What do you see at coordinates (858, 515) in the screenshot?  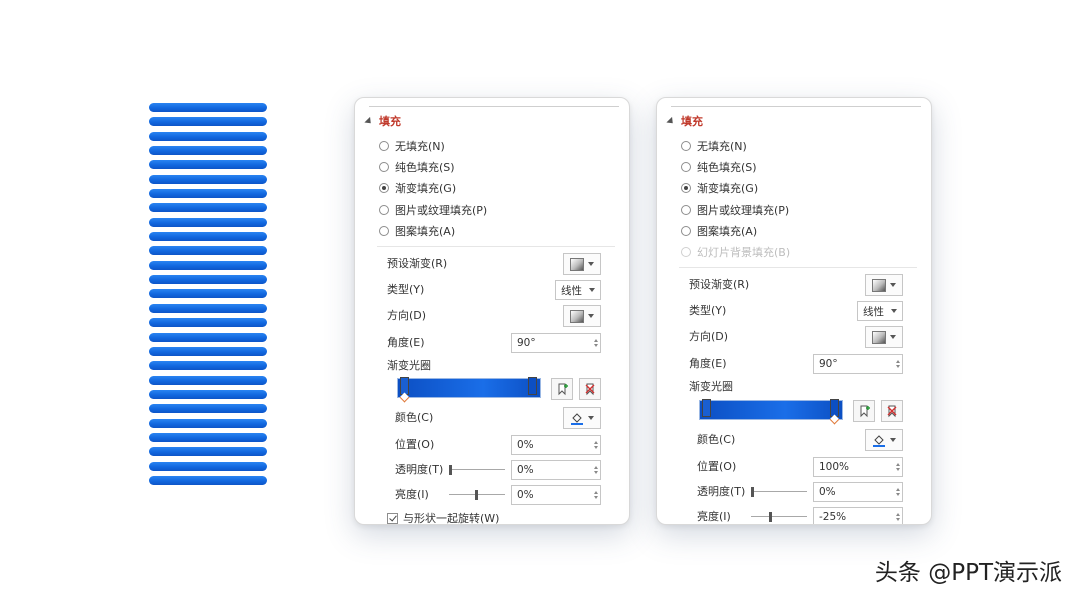 I see `brightness-input: -25%` at bounding box center [858, 515].